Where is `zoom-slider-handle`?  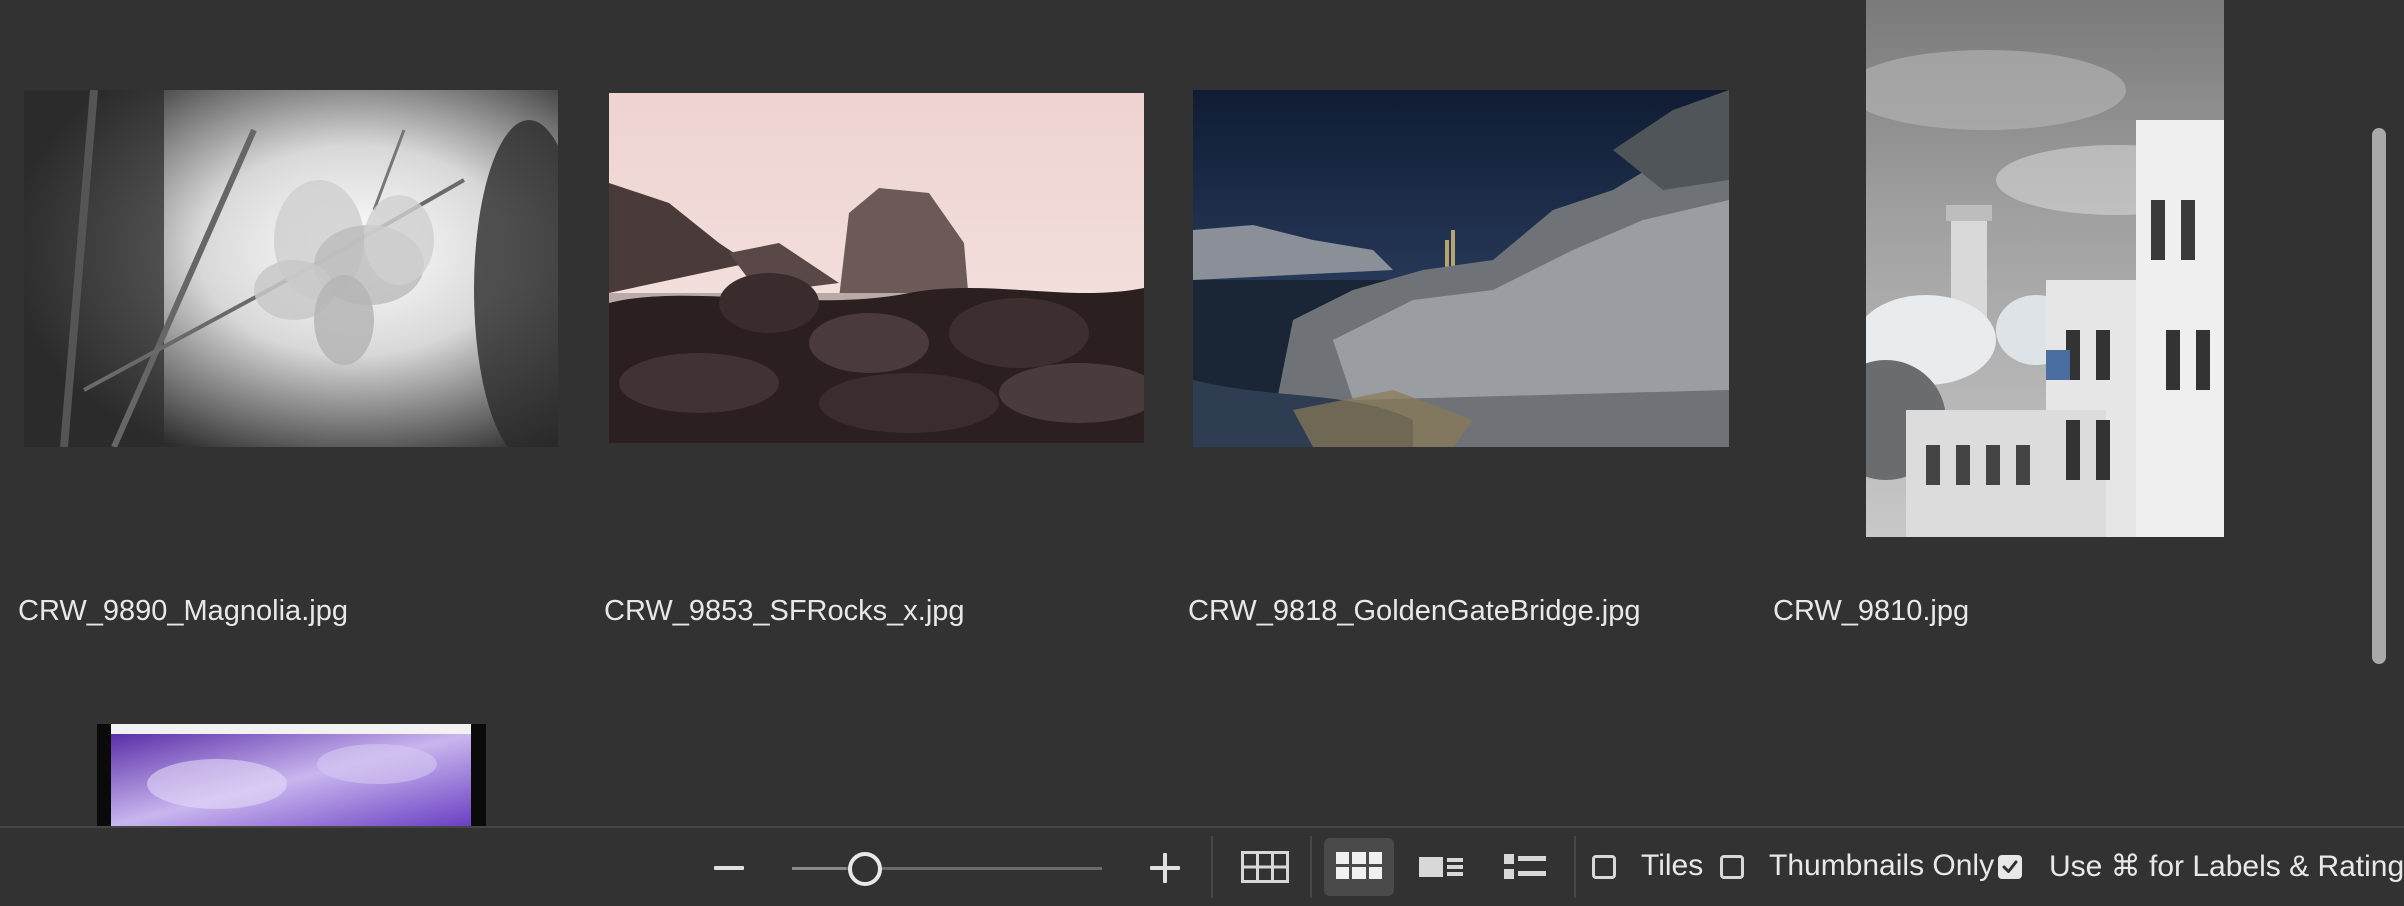 zoom-slider-handle is located at coordinates (865, 869).